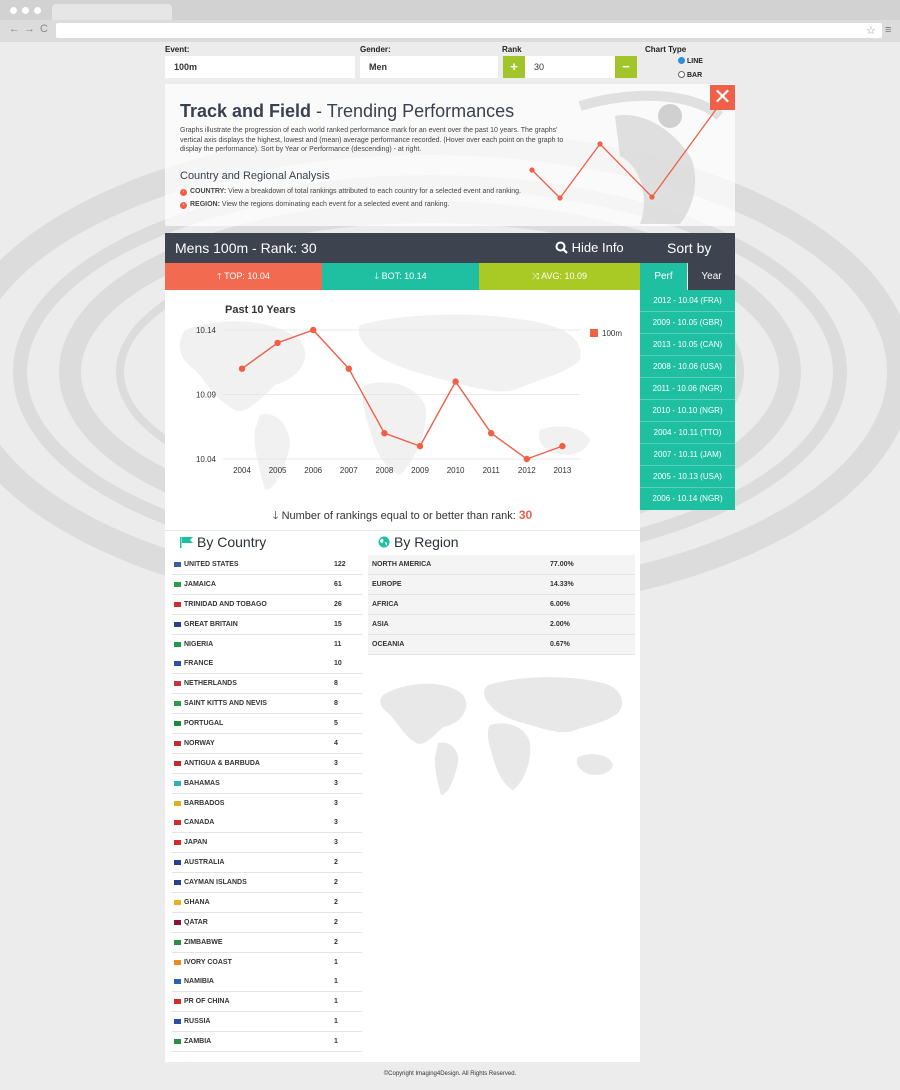  What do you see at coordinates (871, 30) in the screenshot?
I see `star-icon: ☆` at bounding box center [871, 30].